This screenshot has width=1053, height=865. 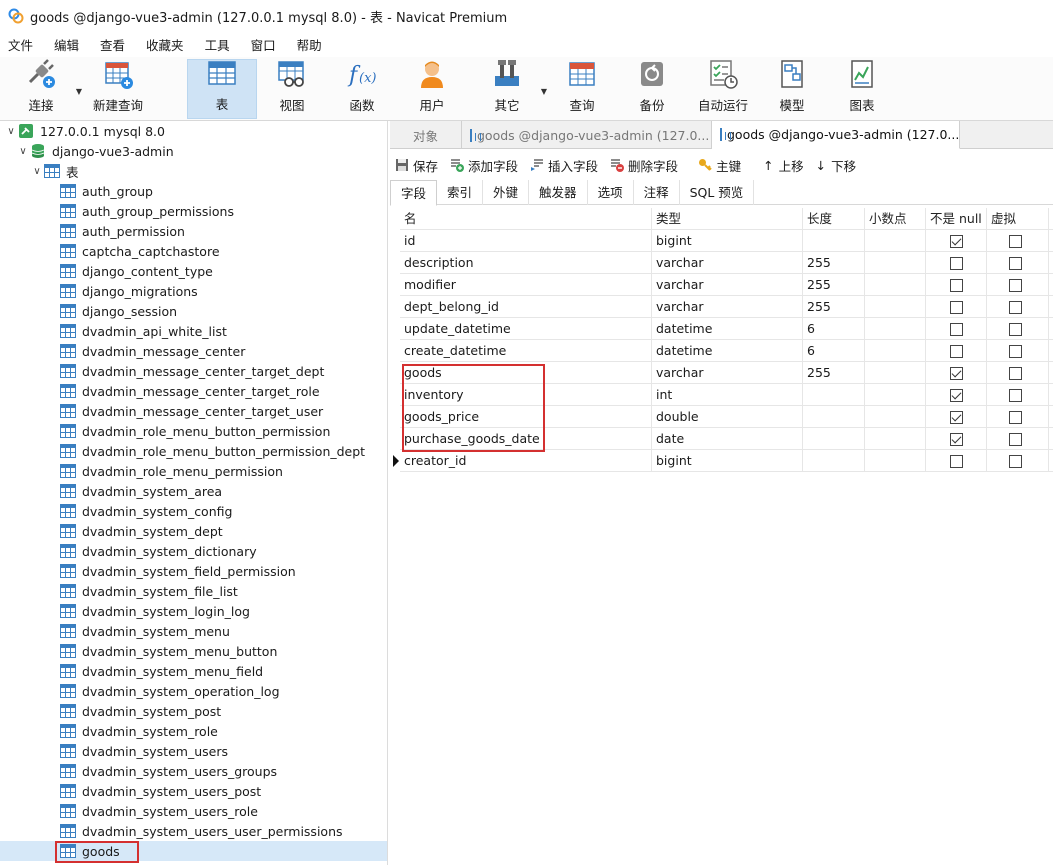 What do you see at coordinates (140, 251) in the screenshot?
I see `tree-table-item: captcha_captchastore` at bounding box center [140, 251].